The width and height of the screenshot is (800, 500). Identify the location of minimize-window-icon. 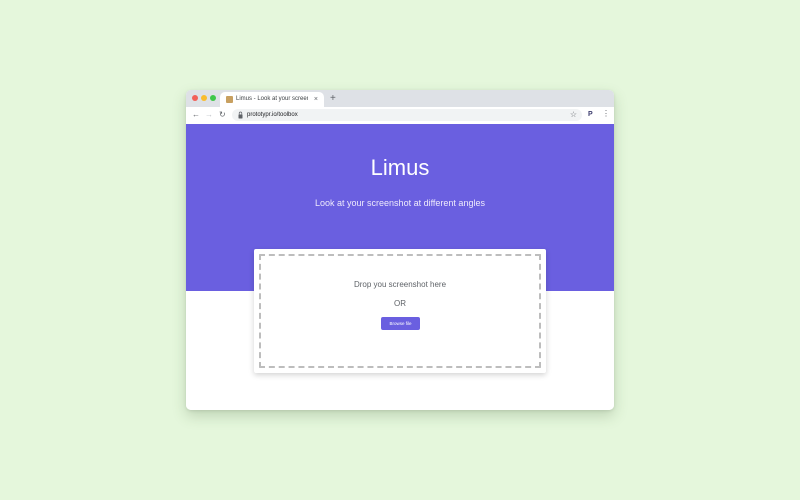
(204, 98).